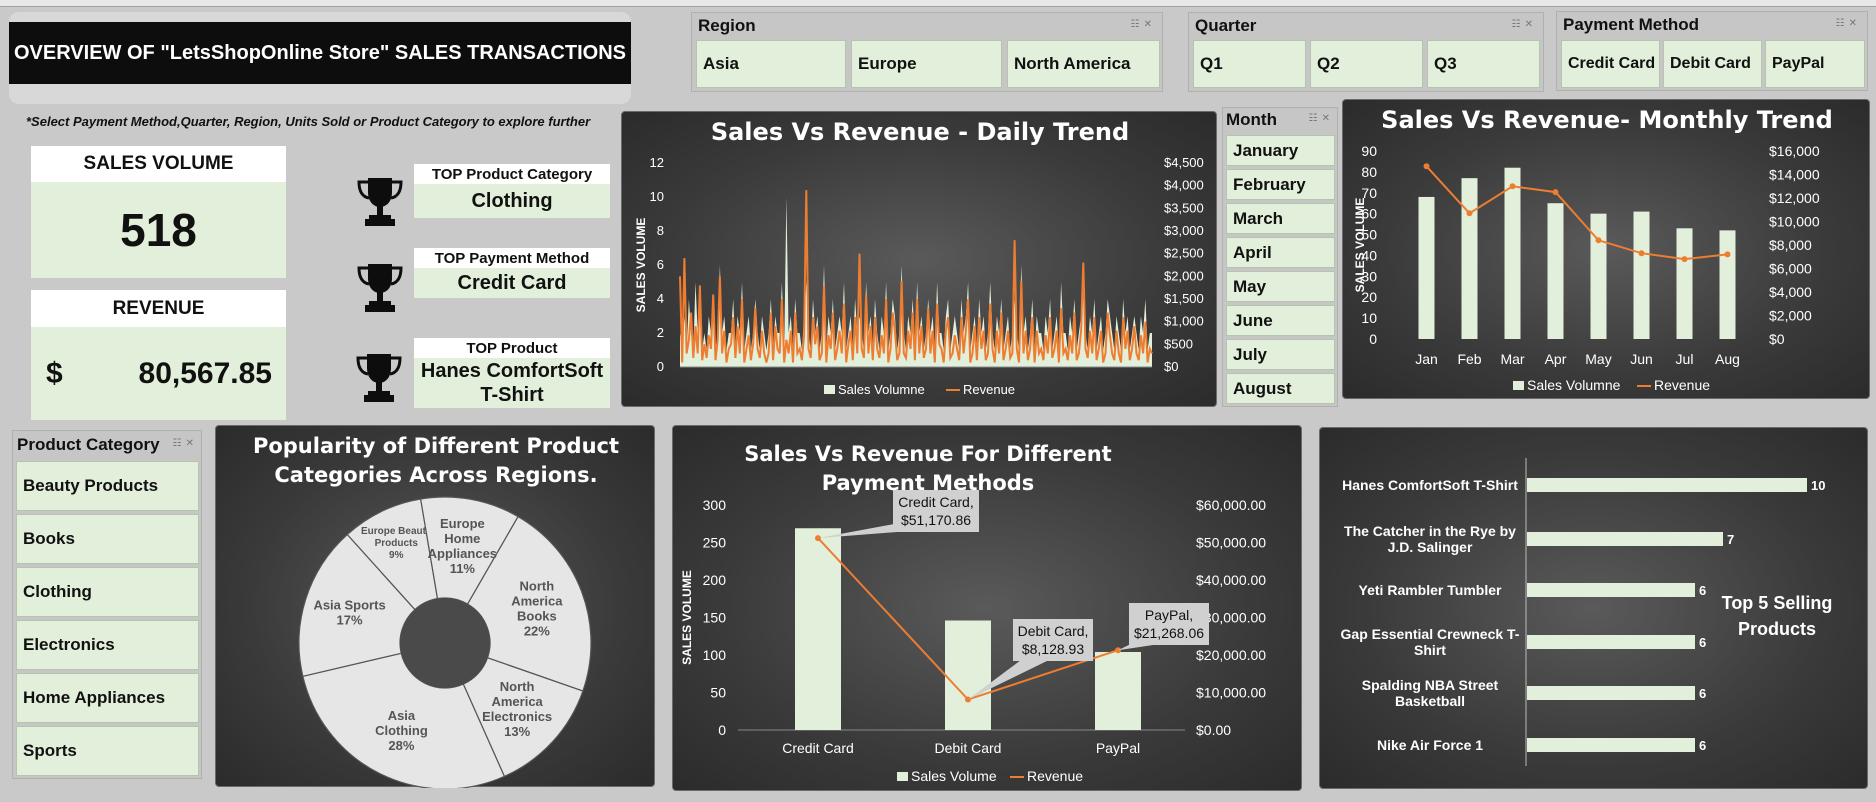 Image resolution: width=1876 pixels, height=802 pixels. Describe the element at coordinates (1169, 633) in the screenshot. I see `revenue-data-label-value: $21,268.06` at that location.